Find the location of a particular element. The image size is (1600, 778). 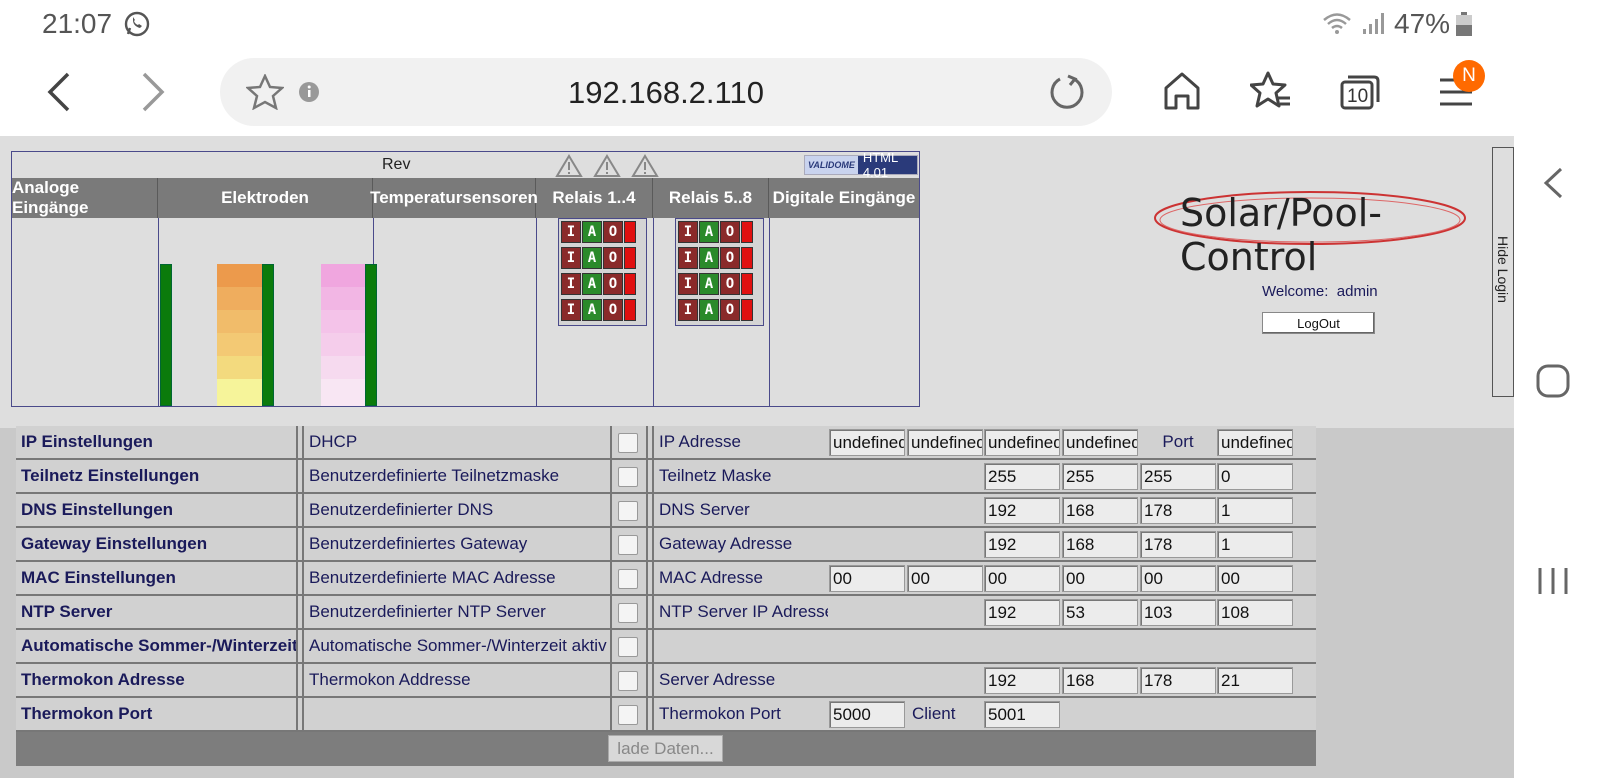

server-octet-input: 192 is located at coordinates (1022, 680).